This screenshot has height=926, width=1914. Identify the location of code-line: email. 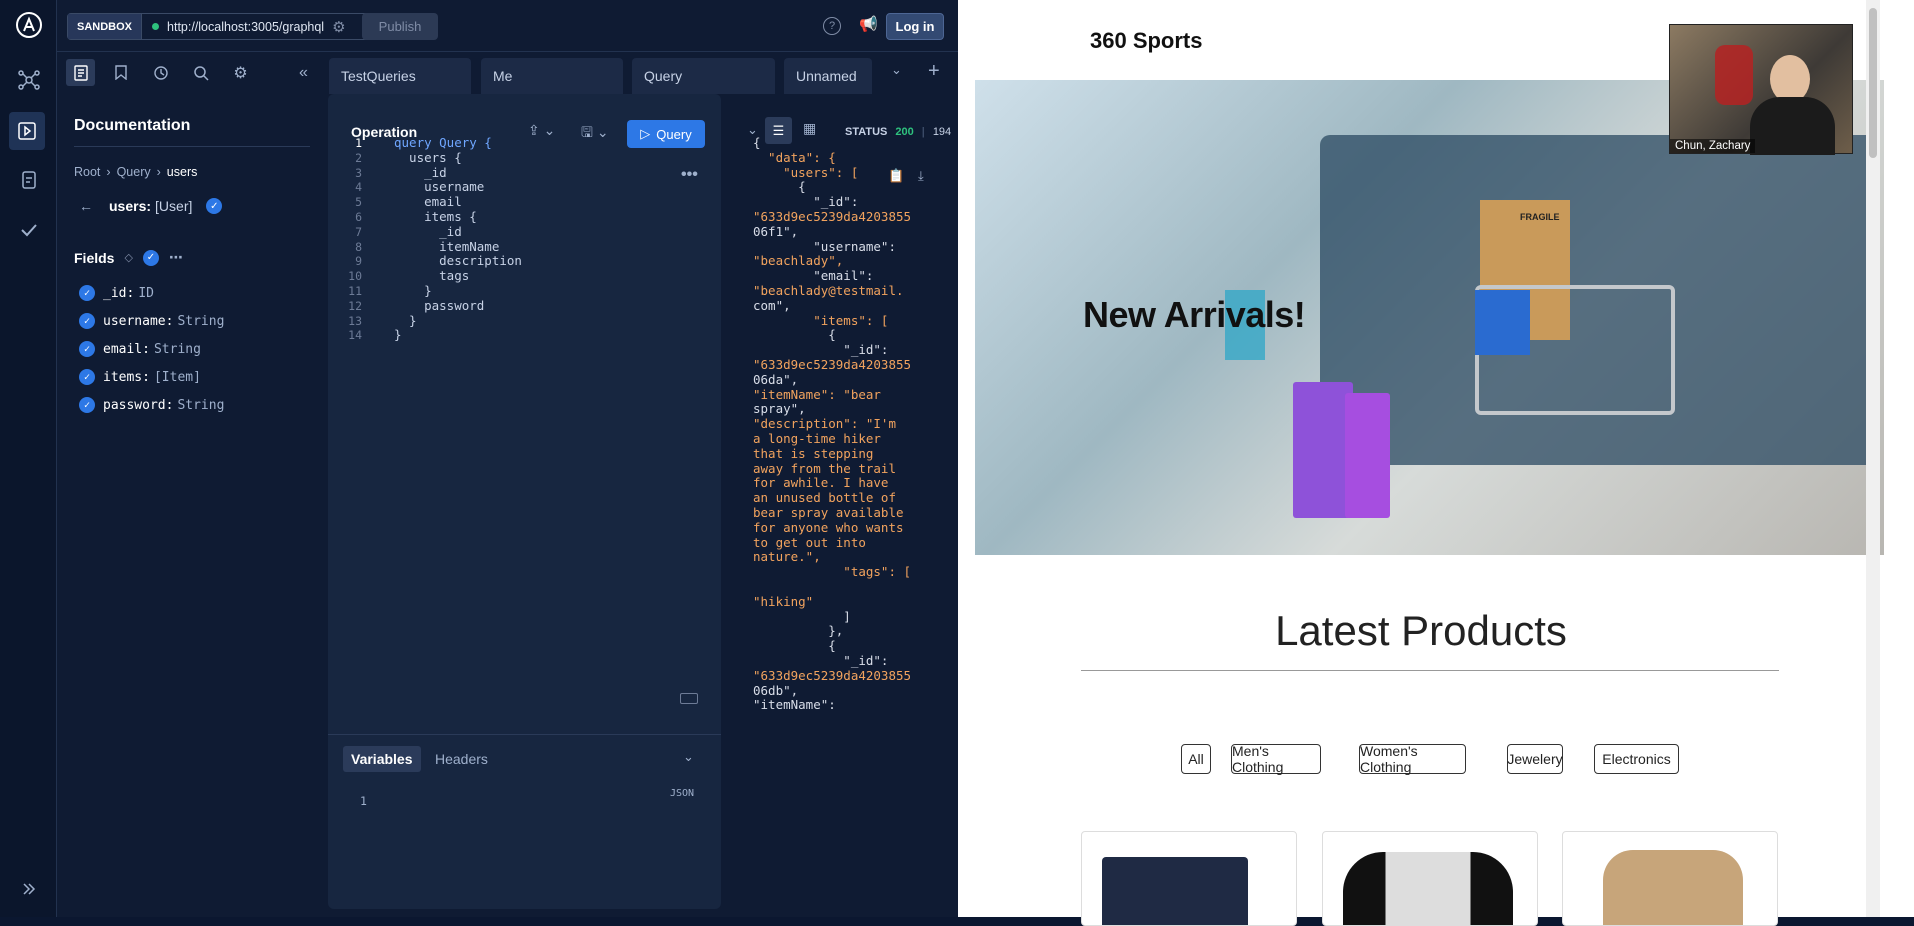
(428, 201).